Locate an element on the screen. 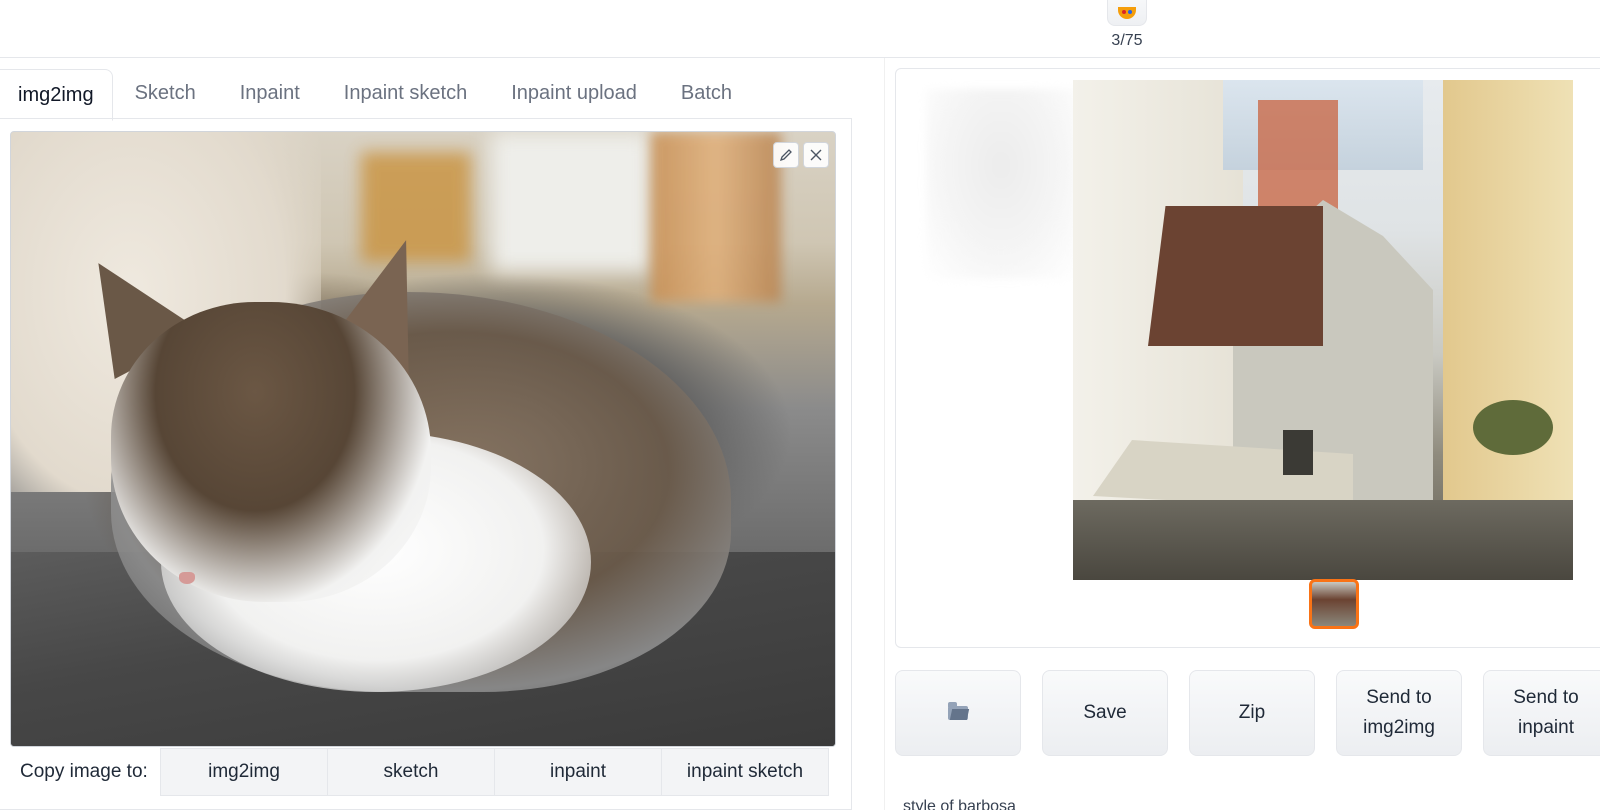 Image resolution: width=1600 pixels, height=810 pixels. folder-icon is located at coordinates (958, 711).